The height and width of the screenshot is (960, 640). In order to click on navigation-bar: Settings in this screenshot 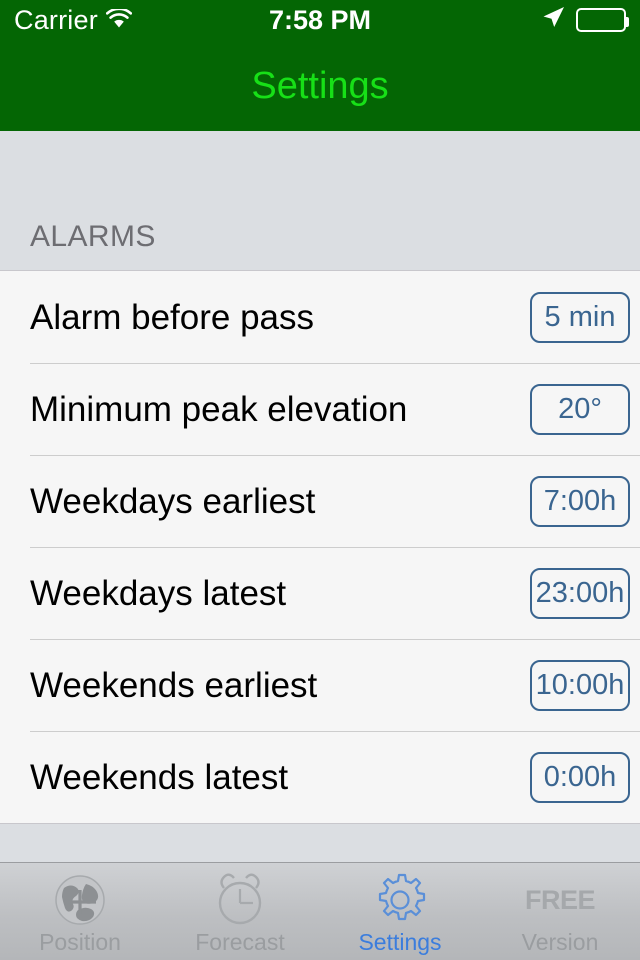, I will do `click(320, 85)`.